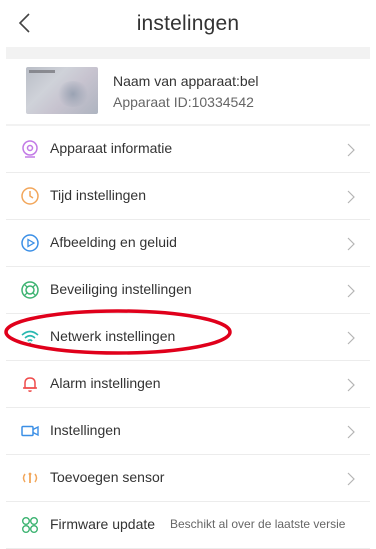 This screenshot has width=376, height=549. I want to click on menu-item-label: Apparaat informatie, so click(111, 148).